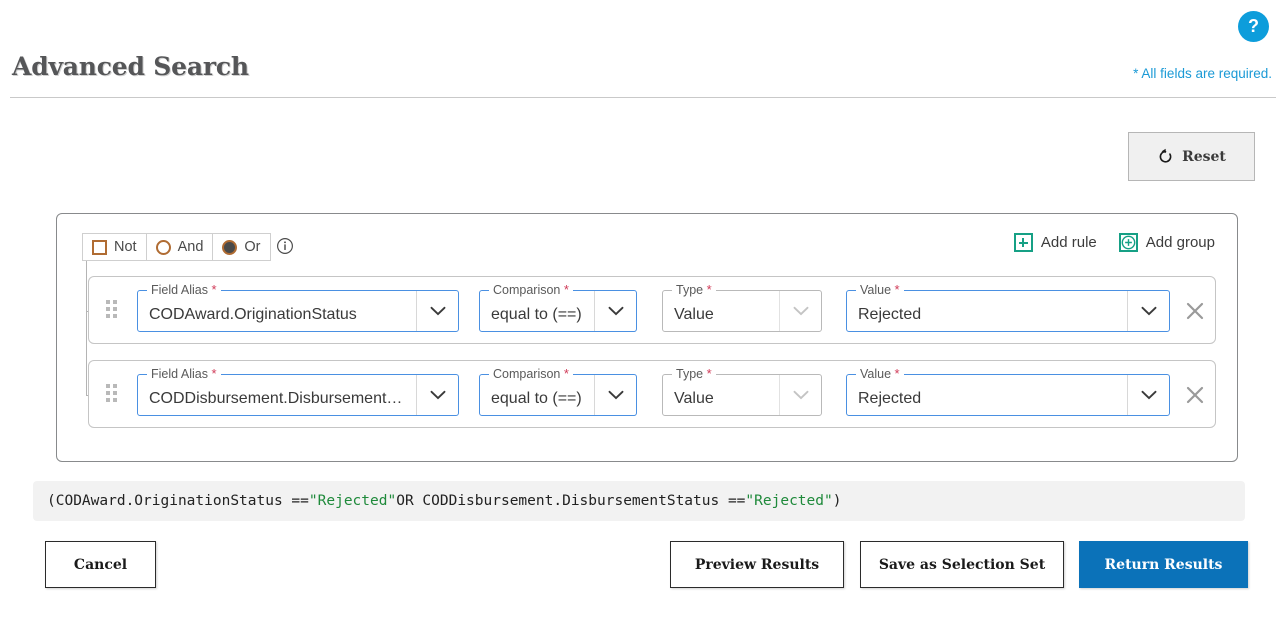 This screenshot has width=1286, height=624. I want to click on add-group-button: Add group, so click(1166, 242).